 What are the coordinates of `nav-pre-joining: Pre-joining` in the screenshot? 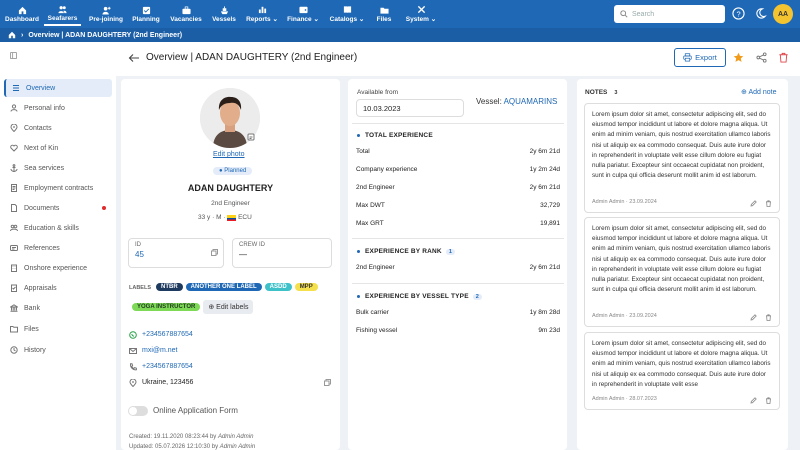 It's located at (106, 14).